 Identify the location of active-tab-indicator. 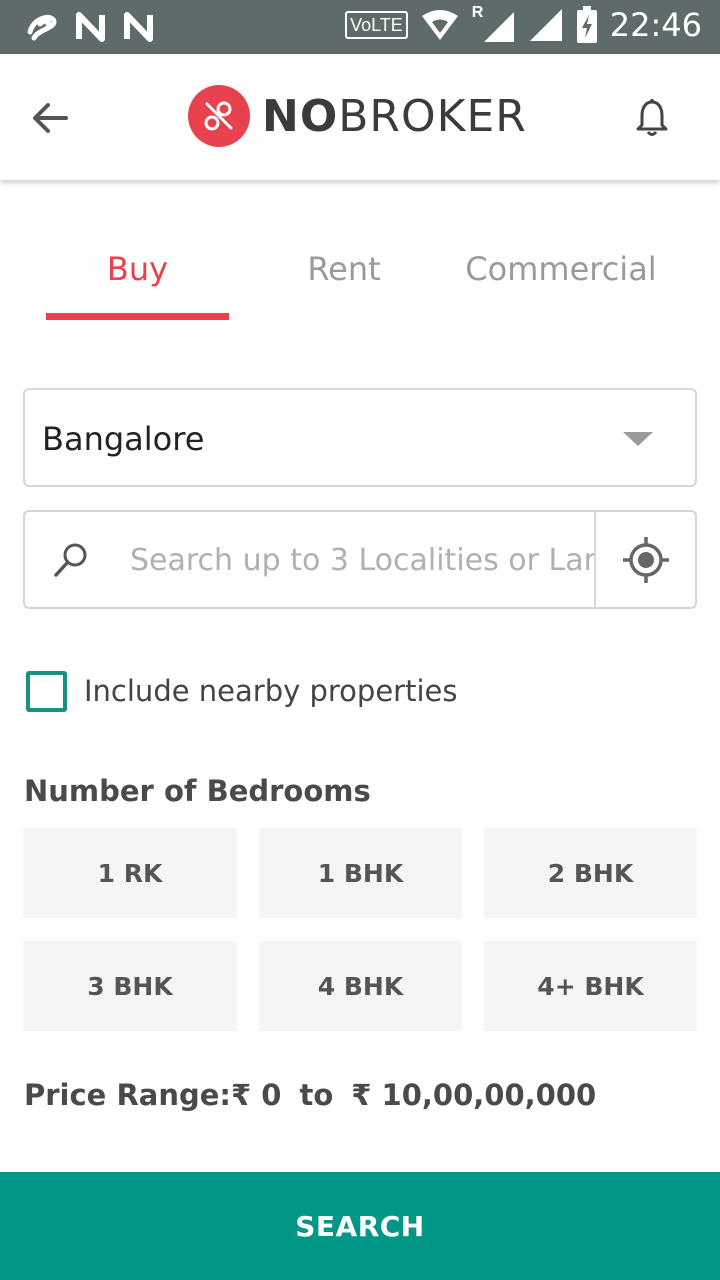
(137, 316).